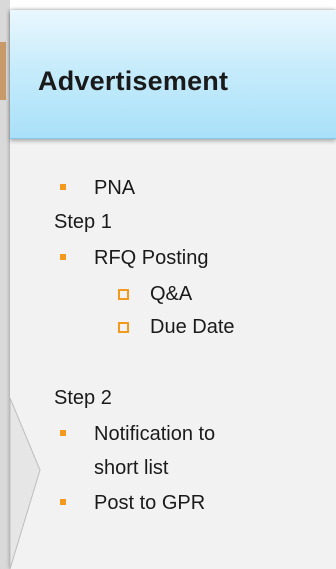 This screenshot has width=336, height=569. What do you see at coordinates (151, 258) in the screenshot?
I see `list-item-rfq-posting: RFQ Posting` at bounding box center [151, 258].